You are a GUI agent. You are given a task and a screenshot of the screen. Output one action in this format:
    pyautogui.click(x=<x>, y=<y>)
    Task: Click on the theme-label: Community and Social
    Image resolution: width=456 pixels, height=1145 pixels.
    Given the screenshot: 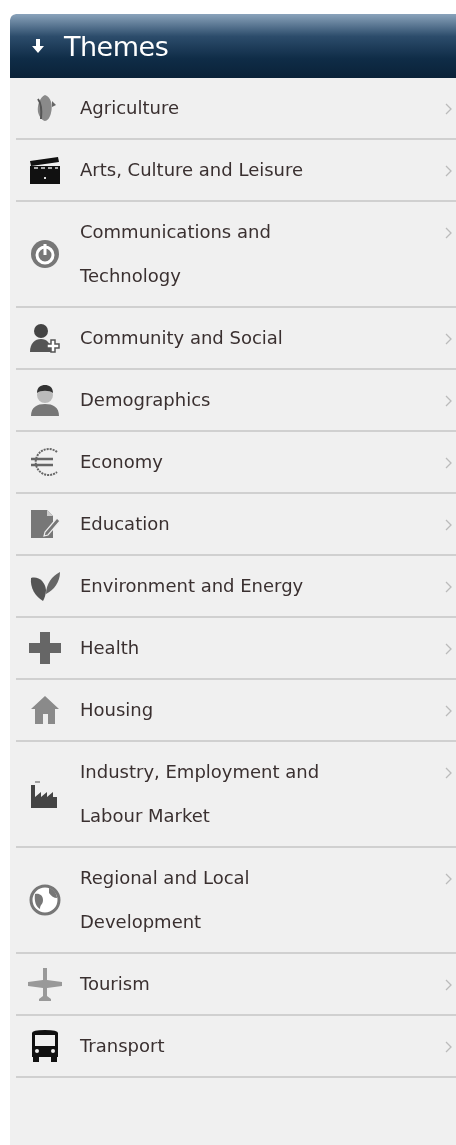 What is the action you would take?
    pyautogui.click(x=182, y=338)
    